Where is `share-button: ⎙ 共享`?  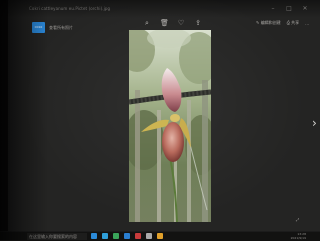
share-button: ⎙ 共享 is located at coordinates (293, 23).